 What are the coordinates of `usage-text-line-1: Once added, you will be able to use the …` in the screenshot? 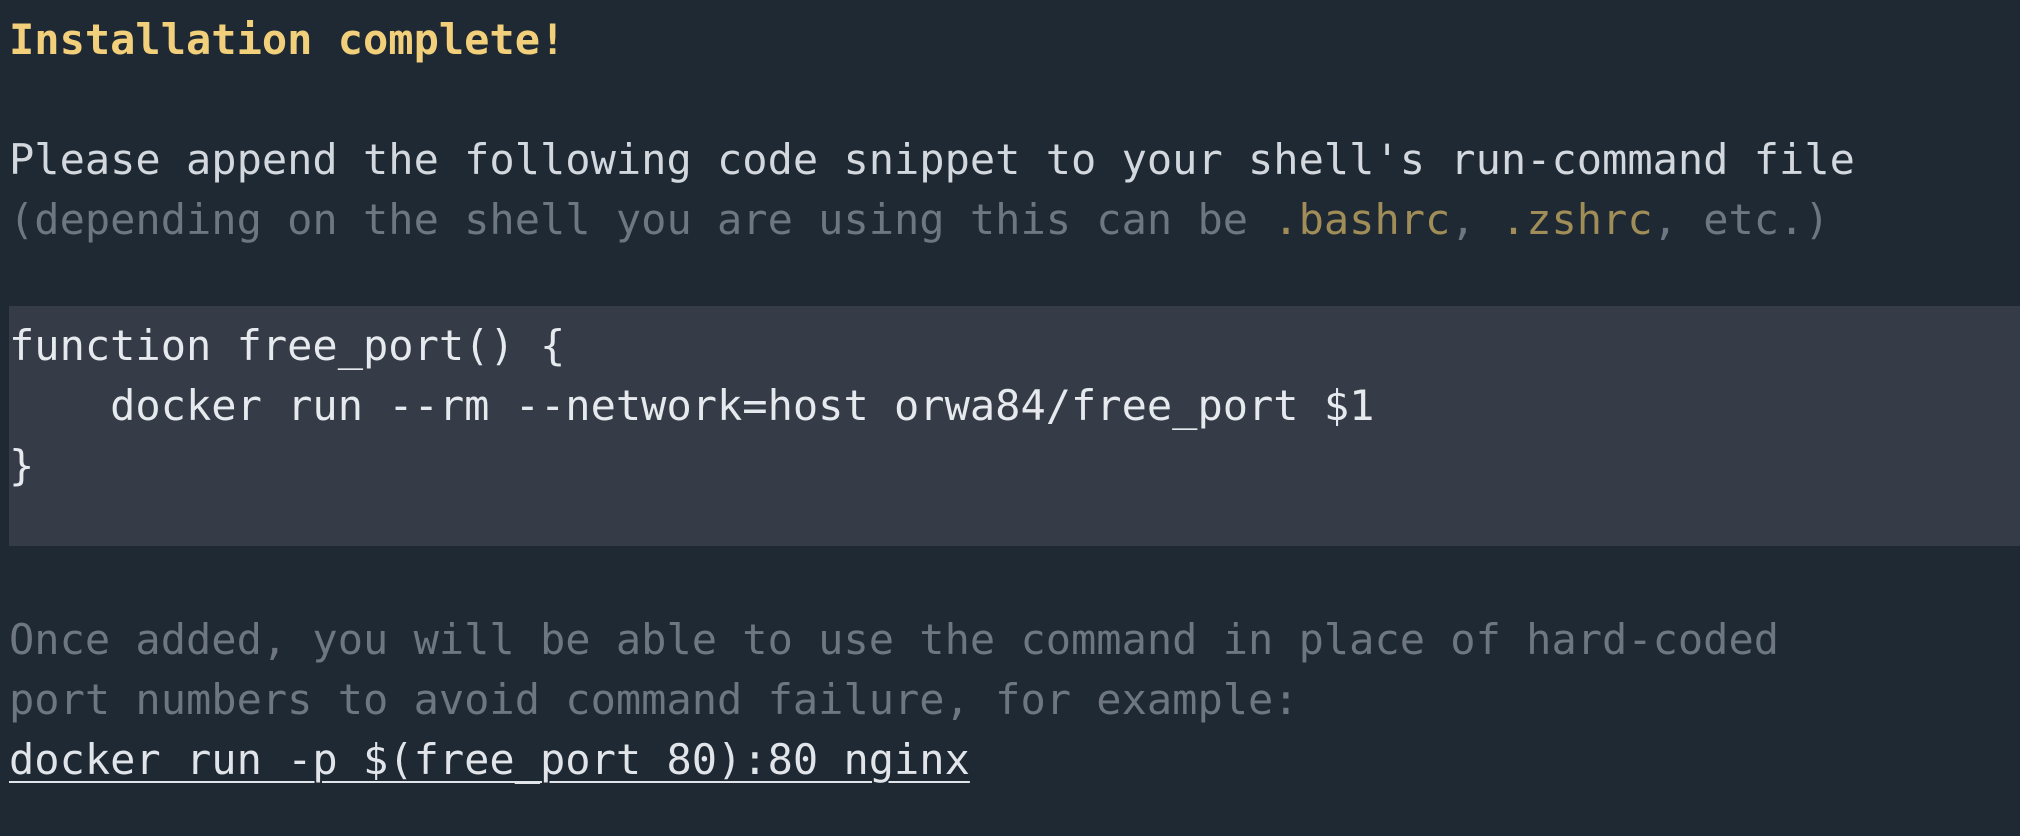 It's located at (894, 639).